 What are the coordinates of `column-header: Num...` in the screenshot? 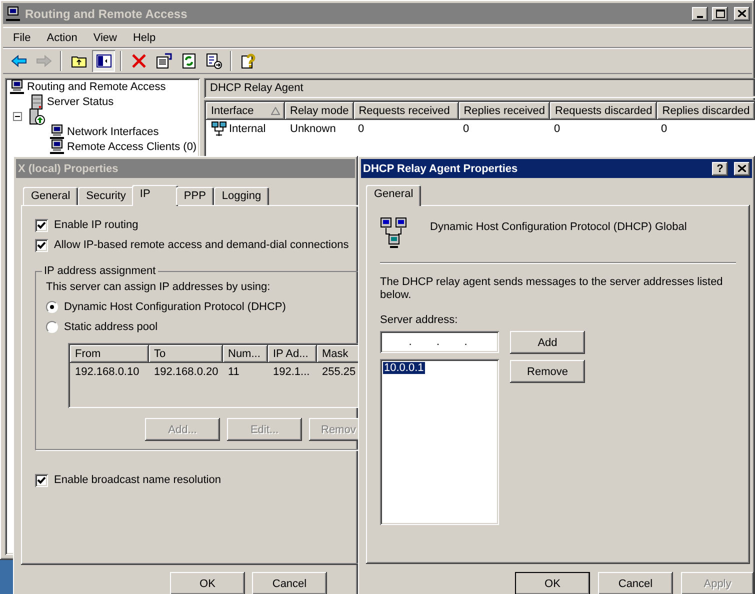 It's located at (245, 354).